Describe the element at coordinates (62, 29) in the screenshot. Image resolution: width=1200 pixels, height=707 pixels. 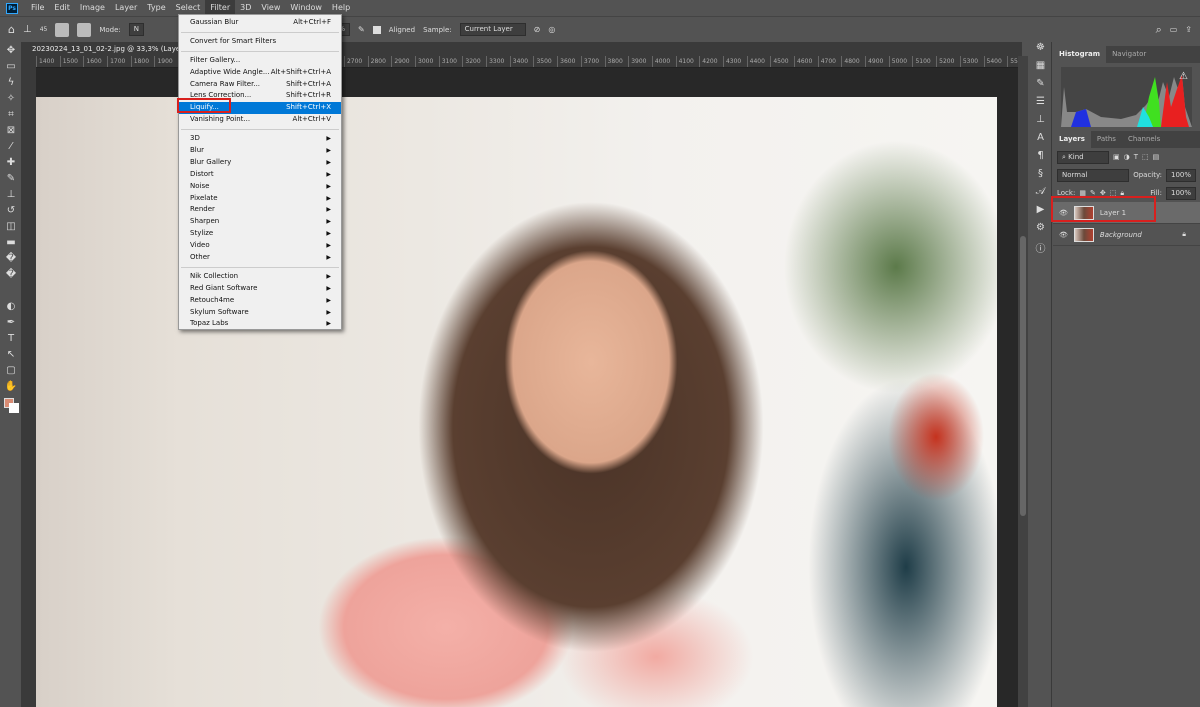
I see `brush-settings-button` at that location.